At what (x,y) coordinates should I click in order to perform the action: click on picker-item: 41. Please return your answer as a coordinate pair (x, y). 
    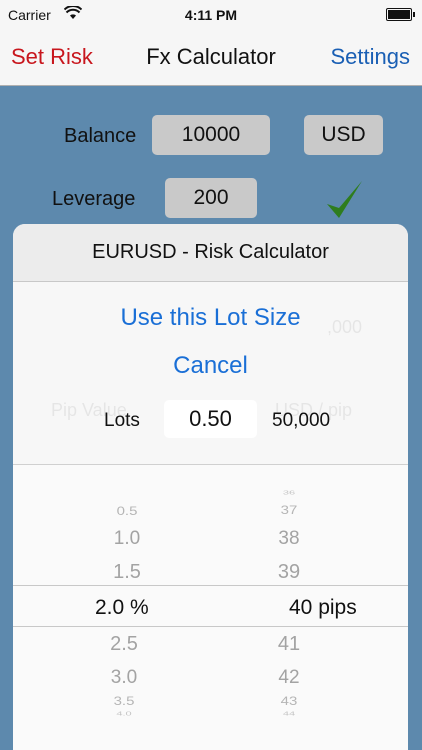
    Looking at the image, I should click on (289, 644).